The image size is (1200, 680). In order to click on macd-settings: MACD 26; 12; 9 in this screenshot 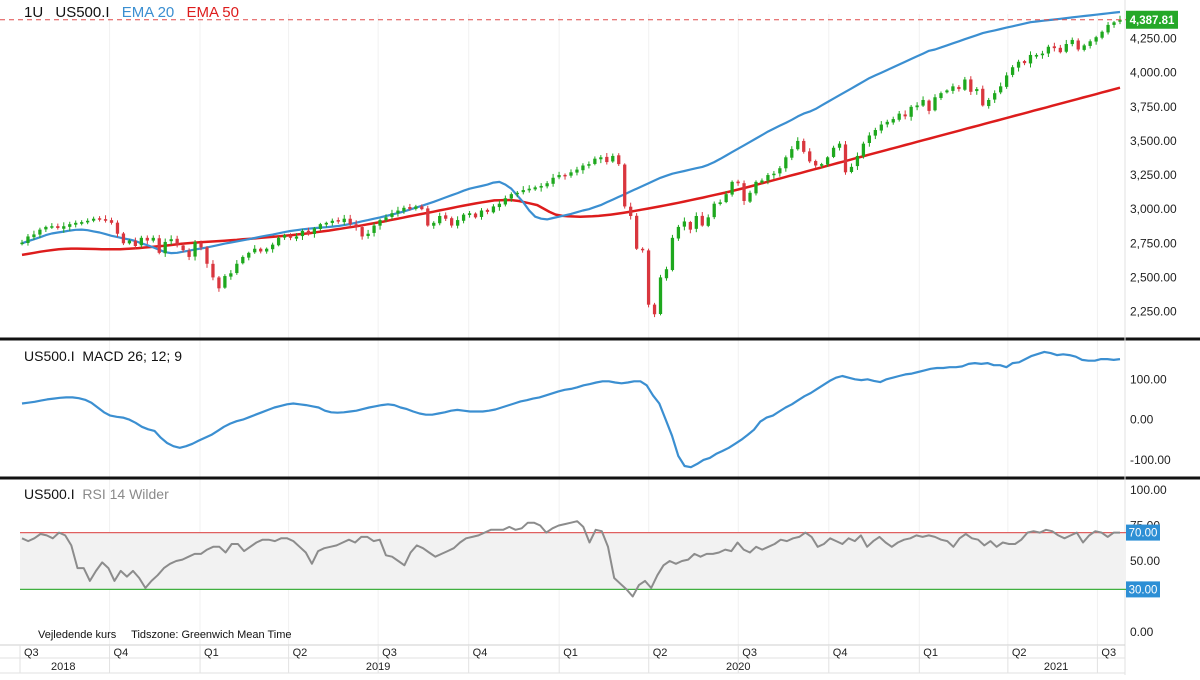, I will do `click(132, 356)`.